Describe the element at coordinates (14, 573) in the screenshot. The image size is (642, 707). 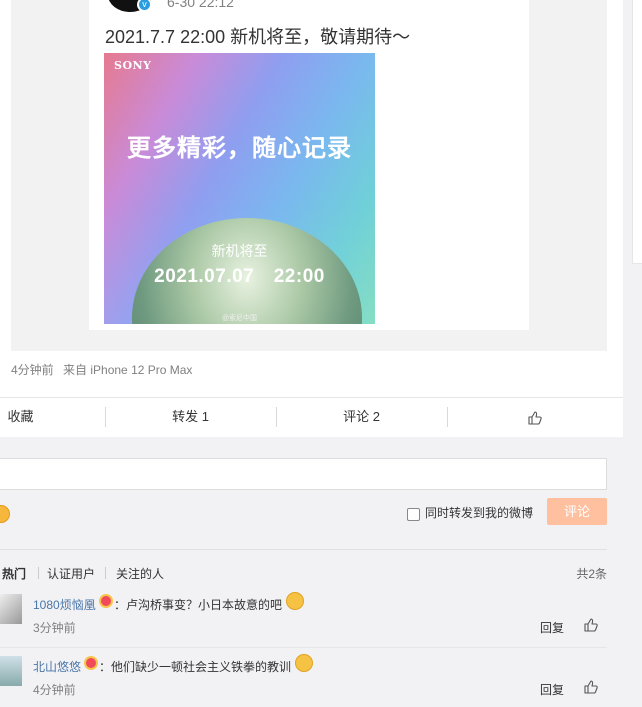
I see `filter-hot: 热门` at that location.